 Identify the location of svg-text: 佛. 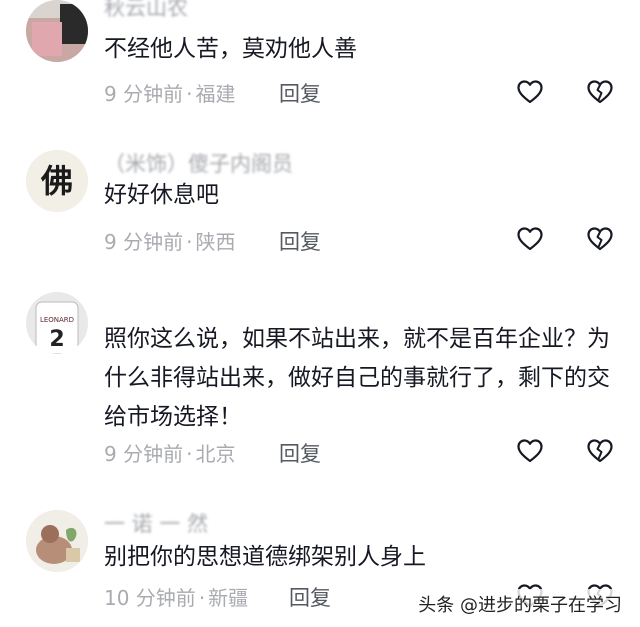
(56, 181).